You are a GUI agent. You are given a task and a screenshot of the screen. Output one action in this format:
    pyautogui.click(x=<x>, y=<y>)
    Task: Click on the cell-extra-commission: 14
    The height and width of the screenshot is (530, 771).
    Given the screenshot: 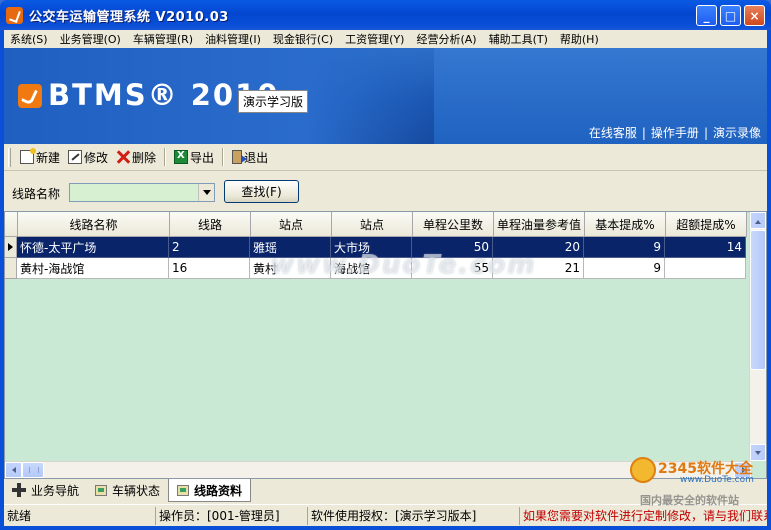 What is the action you would take?
    pyautogui.click(x=705, y=247)
    